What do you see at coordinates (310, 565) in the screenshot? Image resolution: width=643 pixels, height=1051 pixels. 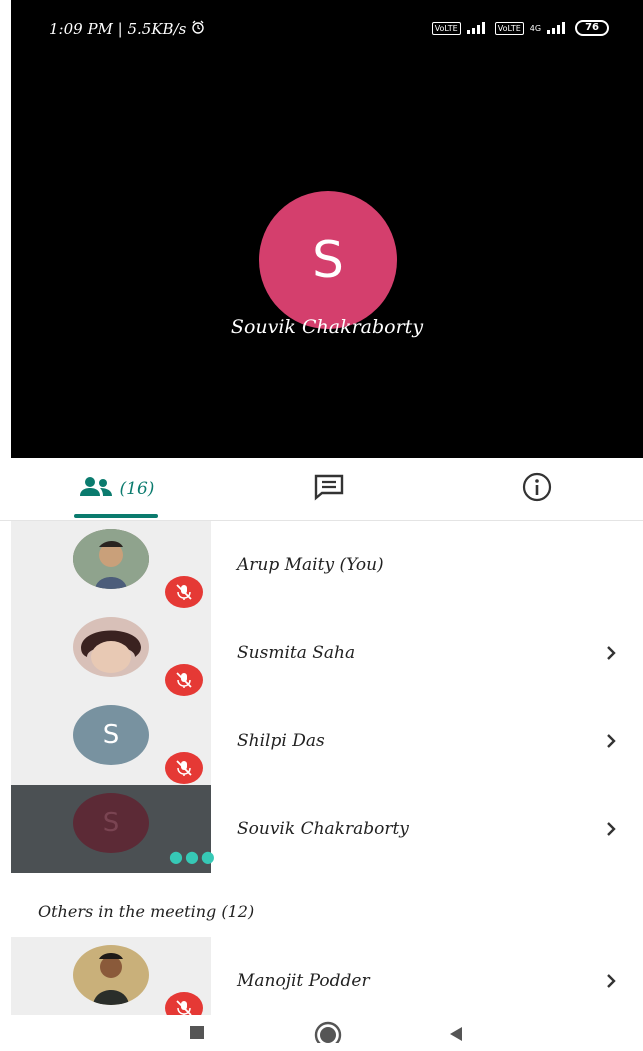 I see `participant-name: Arup Maity (You)` at bounding box center [310, 565].